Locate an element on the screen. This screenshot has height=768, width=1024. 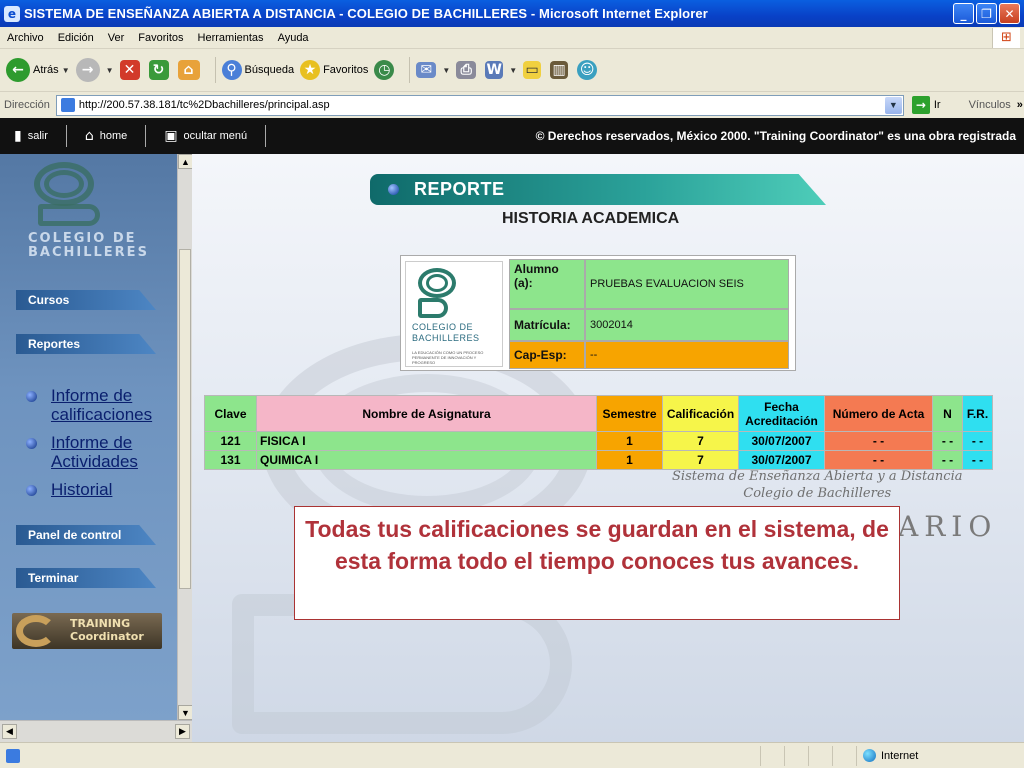
home-label: home is located at coordinates (113, 136).